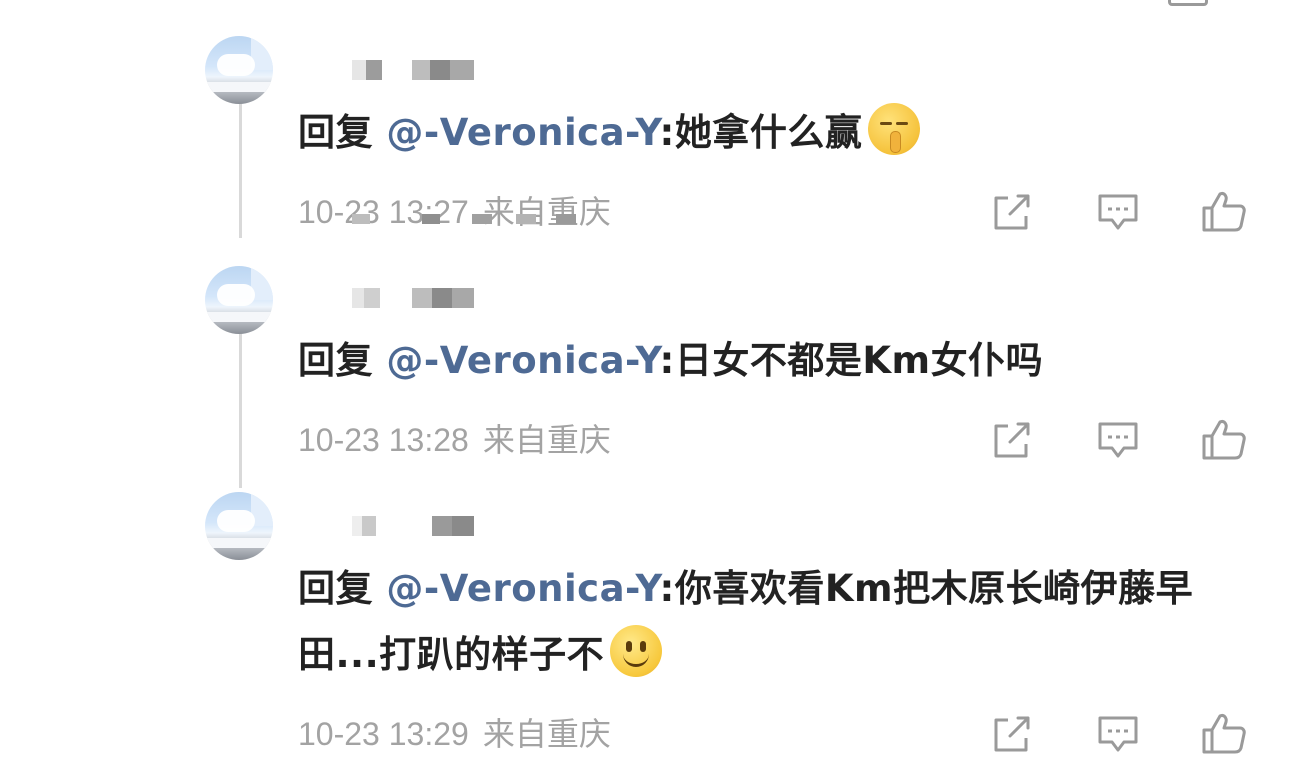 This screenshot has height=783, width=1290. What do you see at coordinates (645, 6) in the screenshot?
I see `previous-item-edge` at bounding box center [645, 6].